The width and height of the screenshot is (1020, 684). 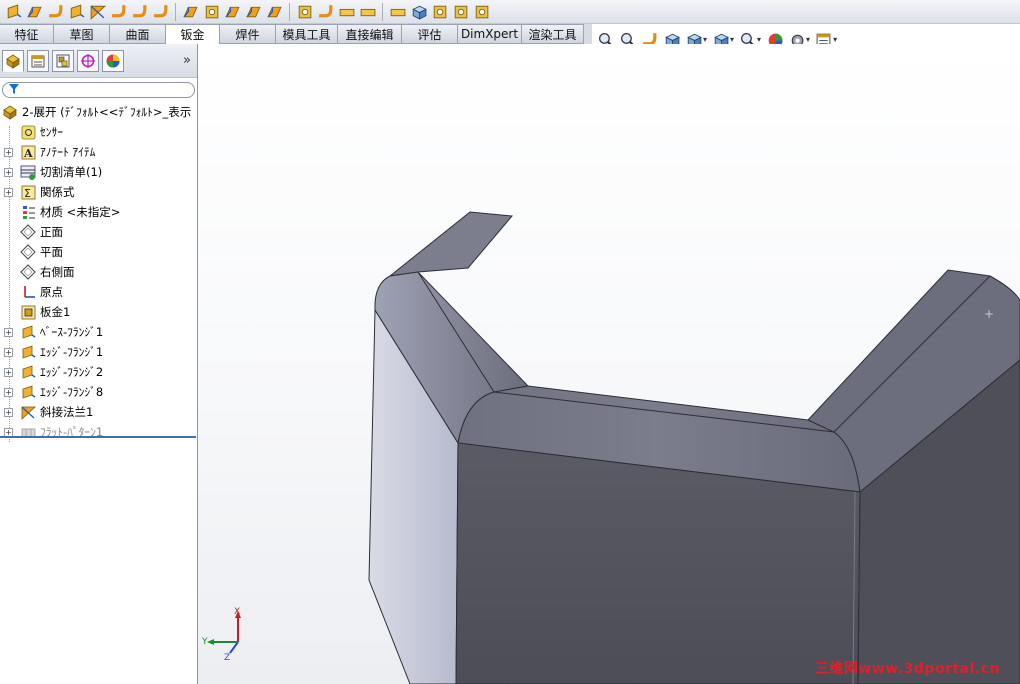 What do you see at coordinates (38, 60) in the screenshot?
I see `propertymanager-tab` at bounding box center [38, 60].